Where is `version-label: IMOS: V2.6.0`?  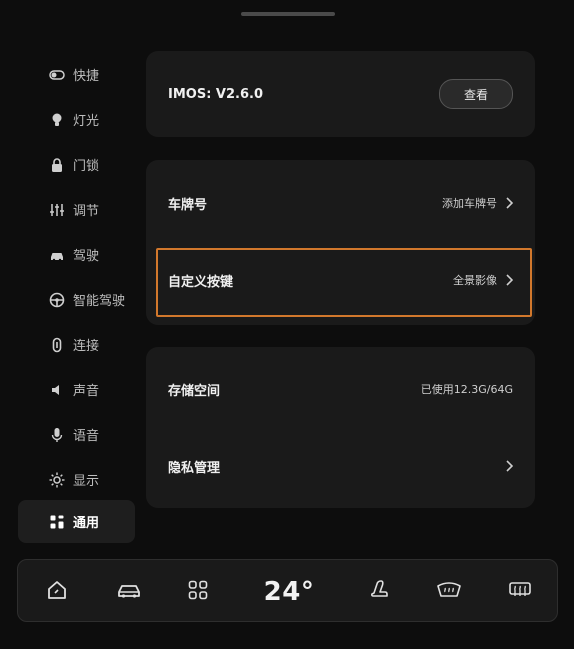
version-label: IMOS: V2.6.0 is located at coordinates (215, 94).